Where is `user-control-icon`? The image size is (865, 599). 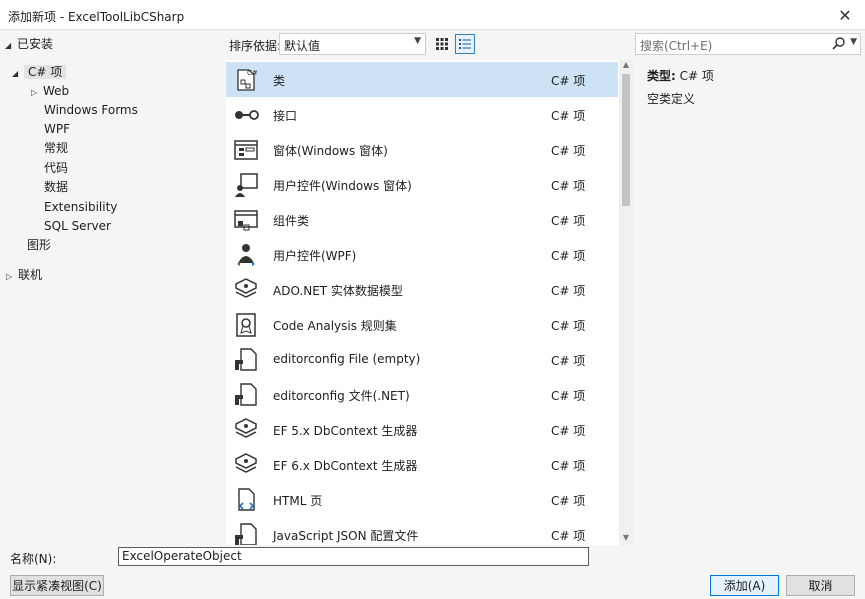
user-control-icon is located at coordinates (246, 185).